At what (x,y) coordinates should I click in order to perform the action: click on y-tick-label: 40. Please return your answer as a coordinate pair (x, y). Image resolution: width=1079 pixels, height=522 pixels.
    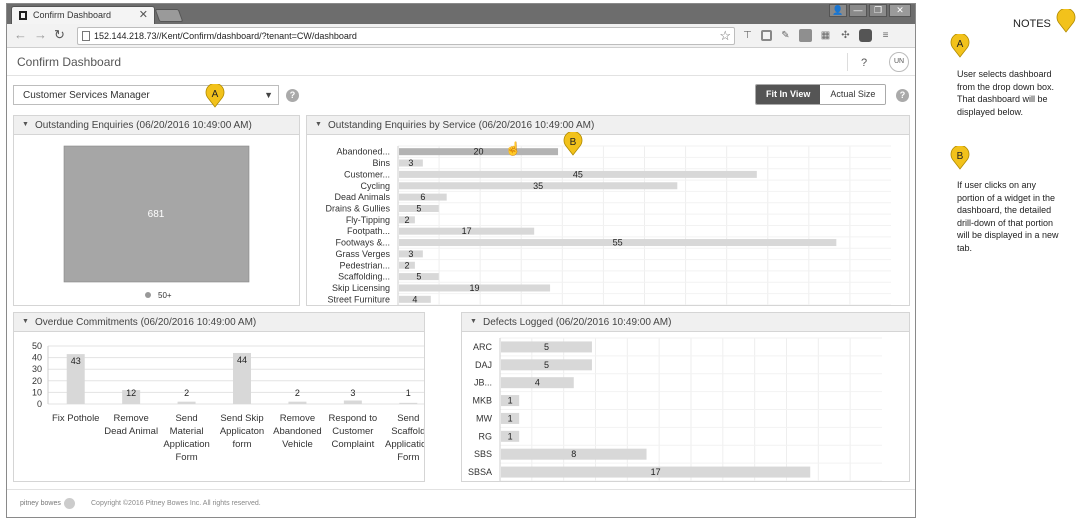
    Looking at the image, I should click on (37, 358).